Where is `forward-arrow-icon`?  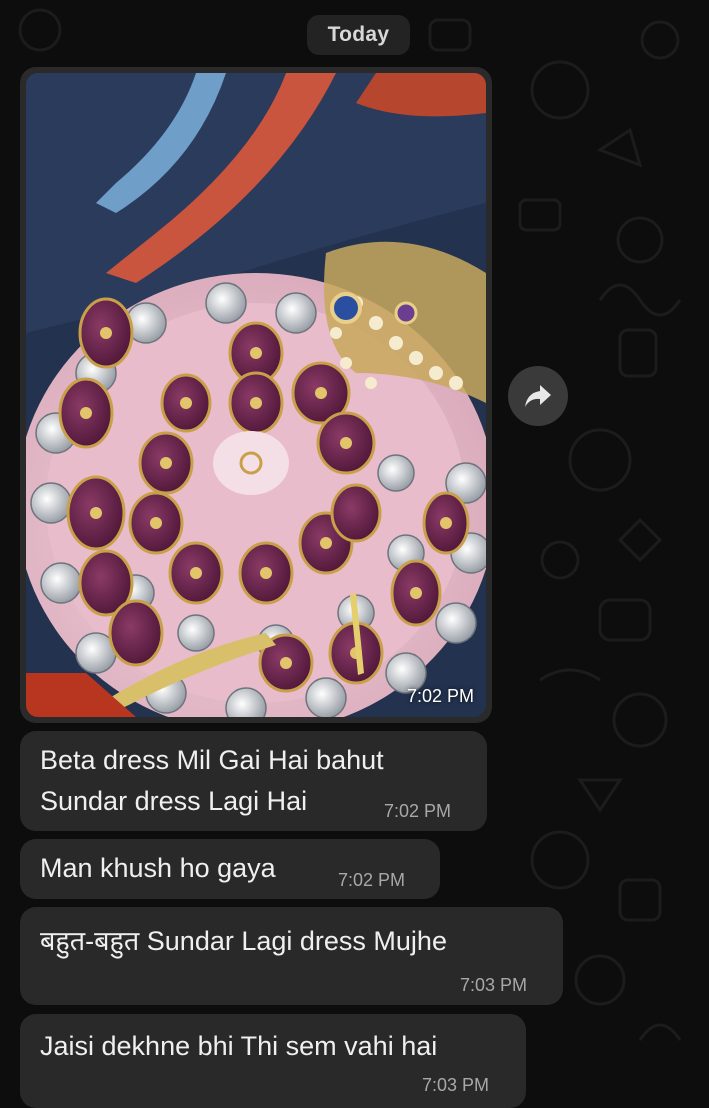 forward-arrow-icon is located at coordinates (538, 396).